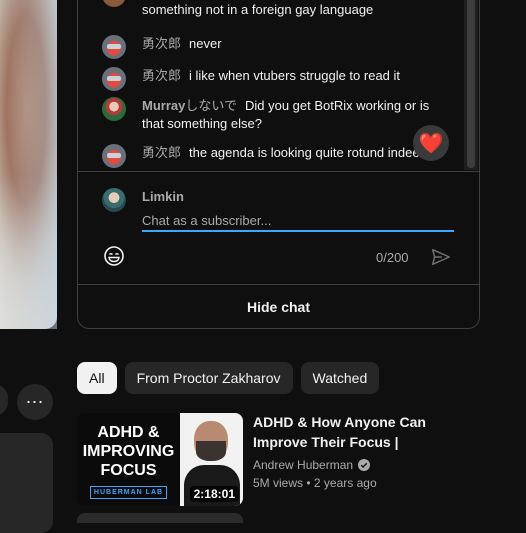 This screenshot has height=533, width=526. I want to click on more-actions-button: ⋯, so click(35, 402).